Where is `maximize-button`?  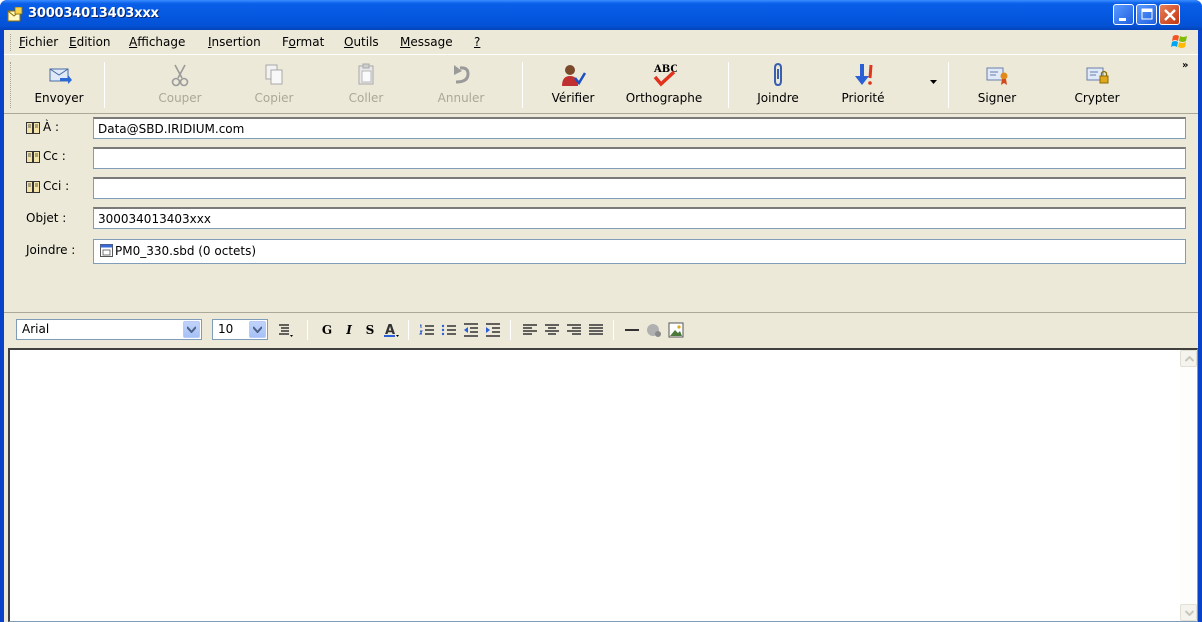
maximize-button is located at coordinates (1146, 14).